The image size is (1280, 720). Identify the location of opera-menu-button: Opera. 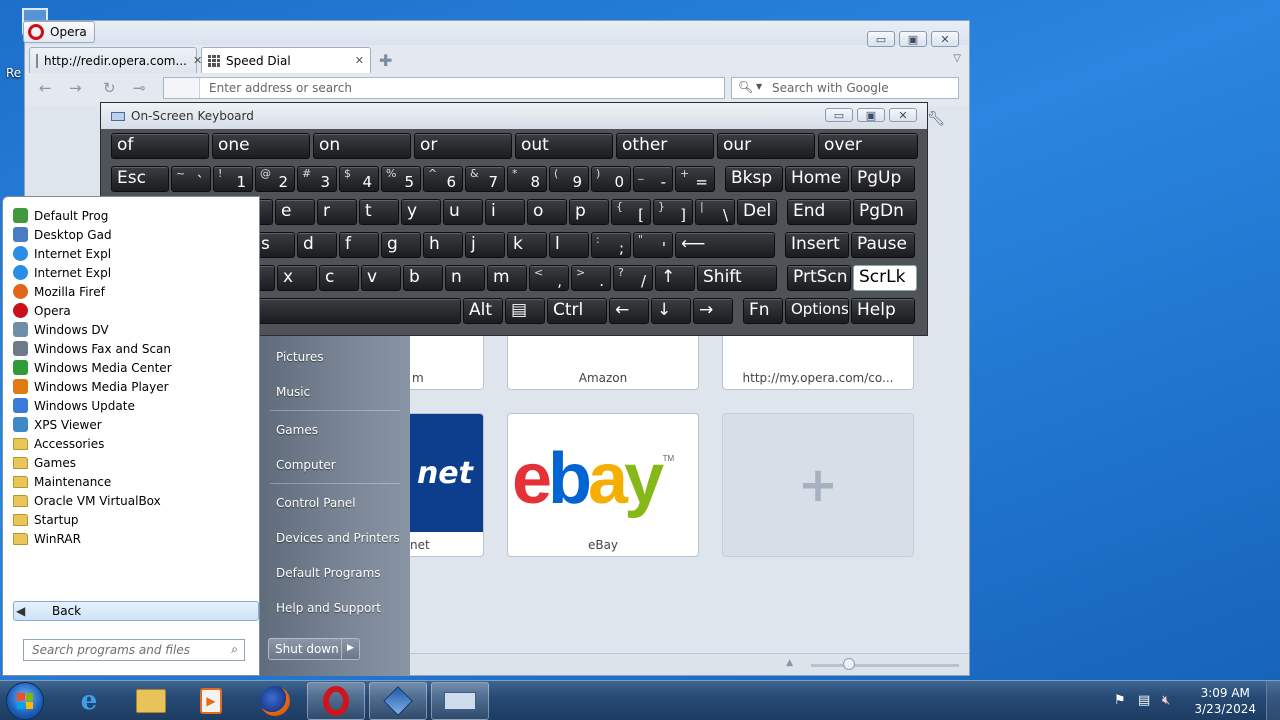
(59, 32).